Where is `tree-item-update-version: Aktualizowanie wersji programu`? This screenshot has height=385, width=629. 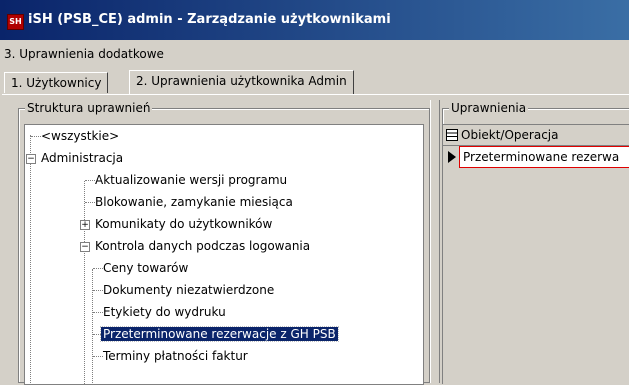
tree-item-update-version: Aktualizowanie wersji programu is located at coordinates (191, 180).